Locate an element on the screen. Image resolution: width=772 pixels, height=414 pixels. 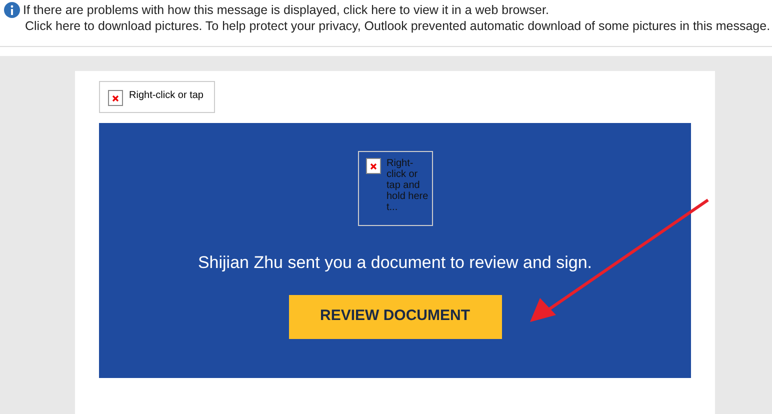
info-message: If there are problems with how this message is displayed, click here to view it in a web browser. is located at coordinates (286, 10).